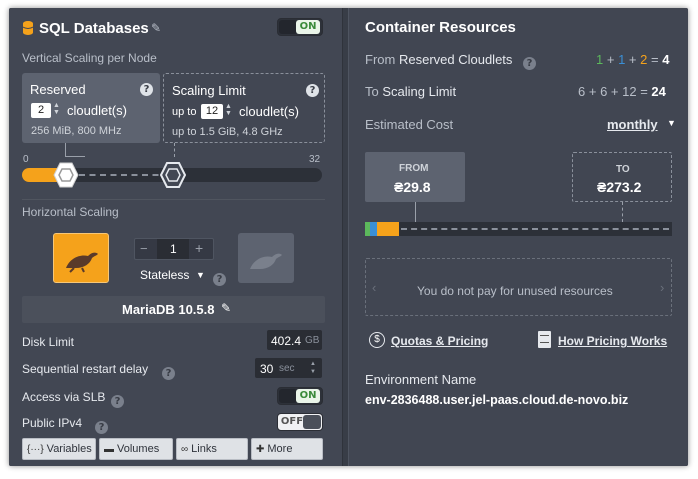  Describe the element at coordinates (156, 28) in the screenshot. I see `edit-title-icon: ✎` at that location.